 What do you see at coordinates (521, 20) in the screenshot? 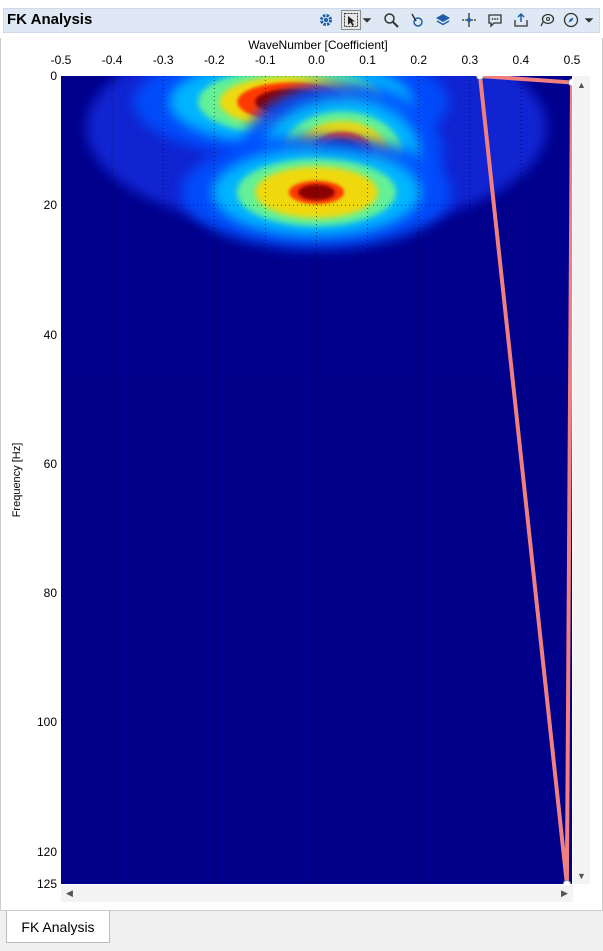
I see `export-icon` at bounding box center [521, 20].